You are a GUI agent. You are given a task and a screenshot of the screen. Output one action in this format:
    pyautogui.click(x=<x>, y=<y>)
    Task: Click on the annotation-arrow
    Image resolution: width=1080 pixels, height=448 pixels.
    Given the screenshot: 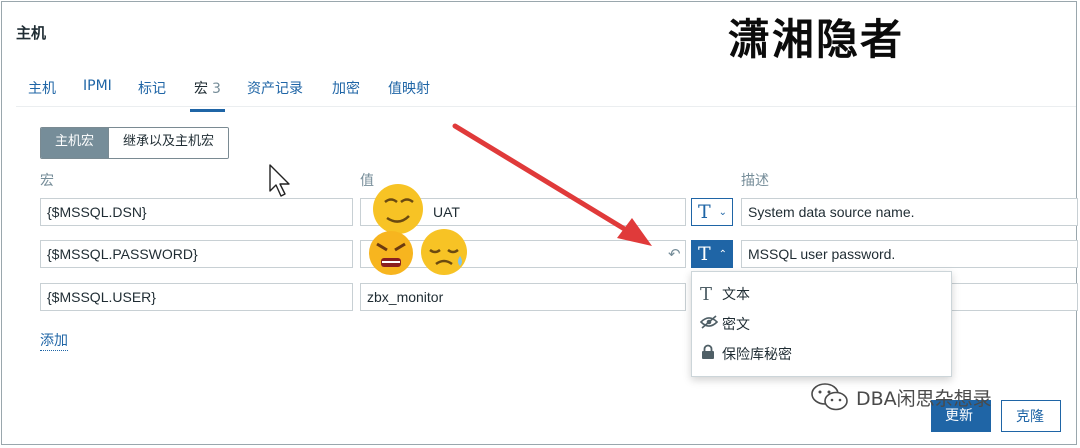 What is the action you would take?
    pyautogui.click(x=552, y=184)
    